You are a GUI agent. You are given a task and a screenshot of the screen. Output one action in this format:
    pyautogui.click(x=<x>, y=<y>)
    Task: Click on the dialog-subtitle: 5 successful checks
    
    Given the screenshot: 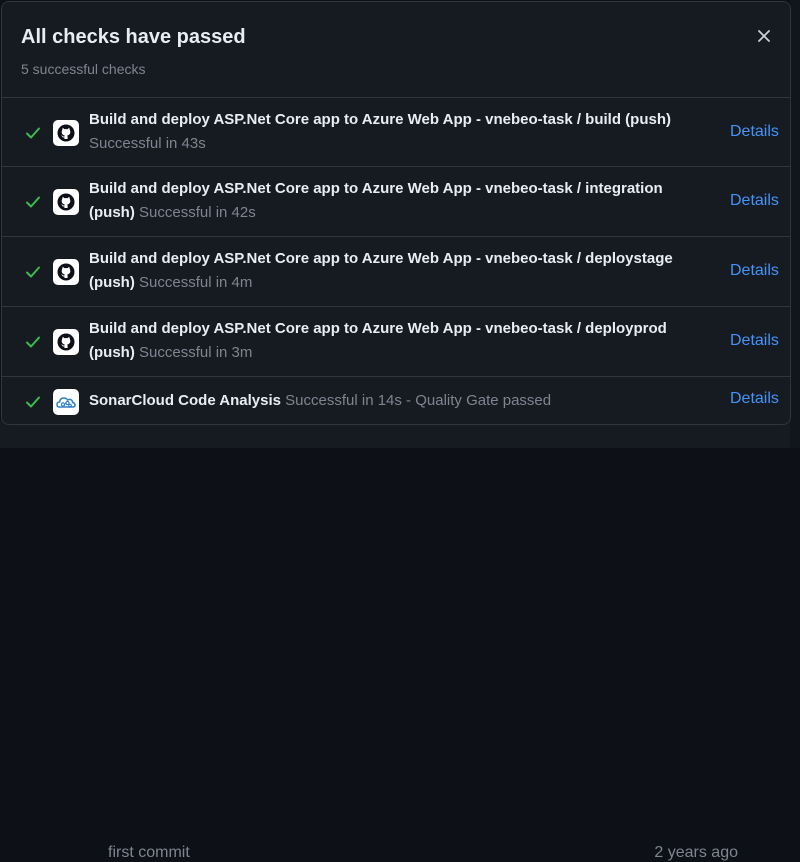 What is the action you would take?
    pyautogui.click(x=83, y=69)
    